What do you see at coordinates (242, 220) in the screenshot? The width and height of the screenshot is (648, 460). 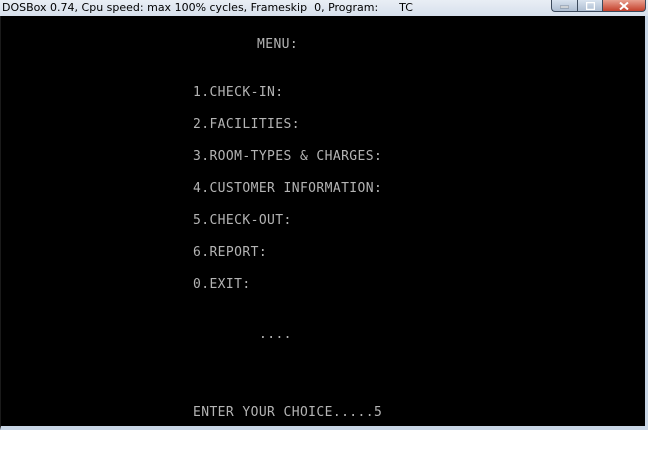 I see `menu-item-check-out: 5.CHECK-OUT:` at bounding box center [242, 220].